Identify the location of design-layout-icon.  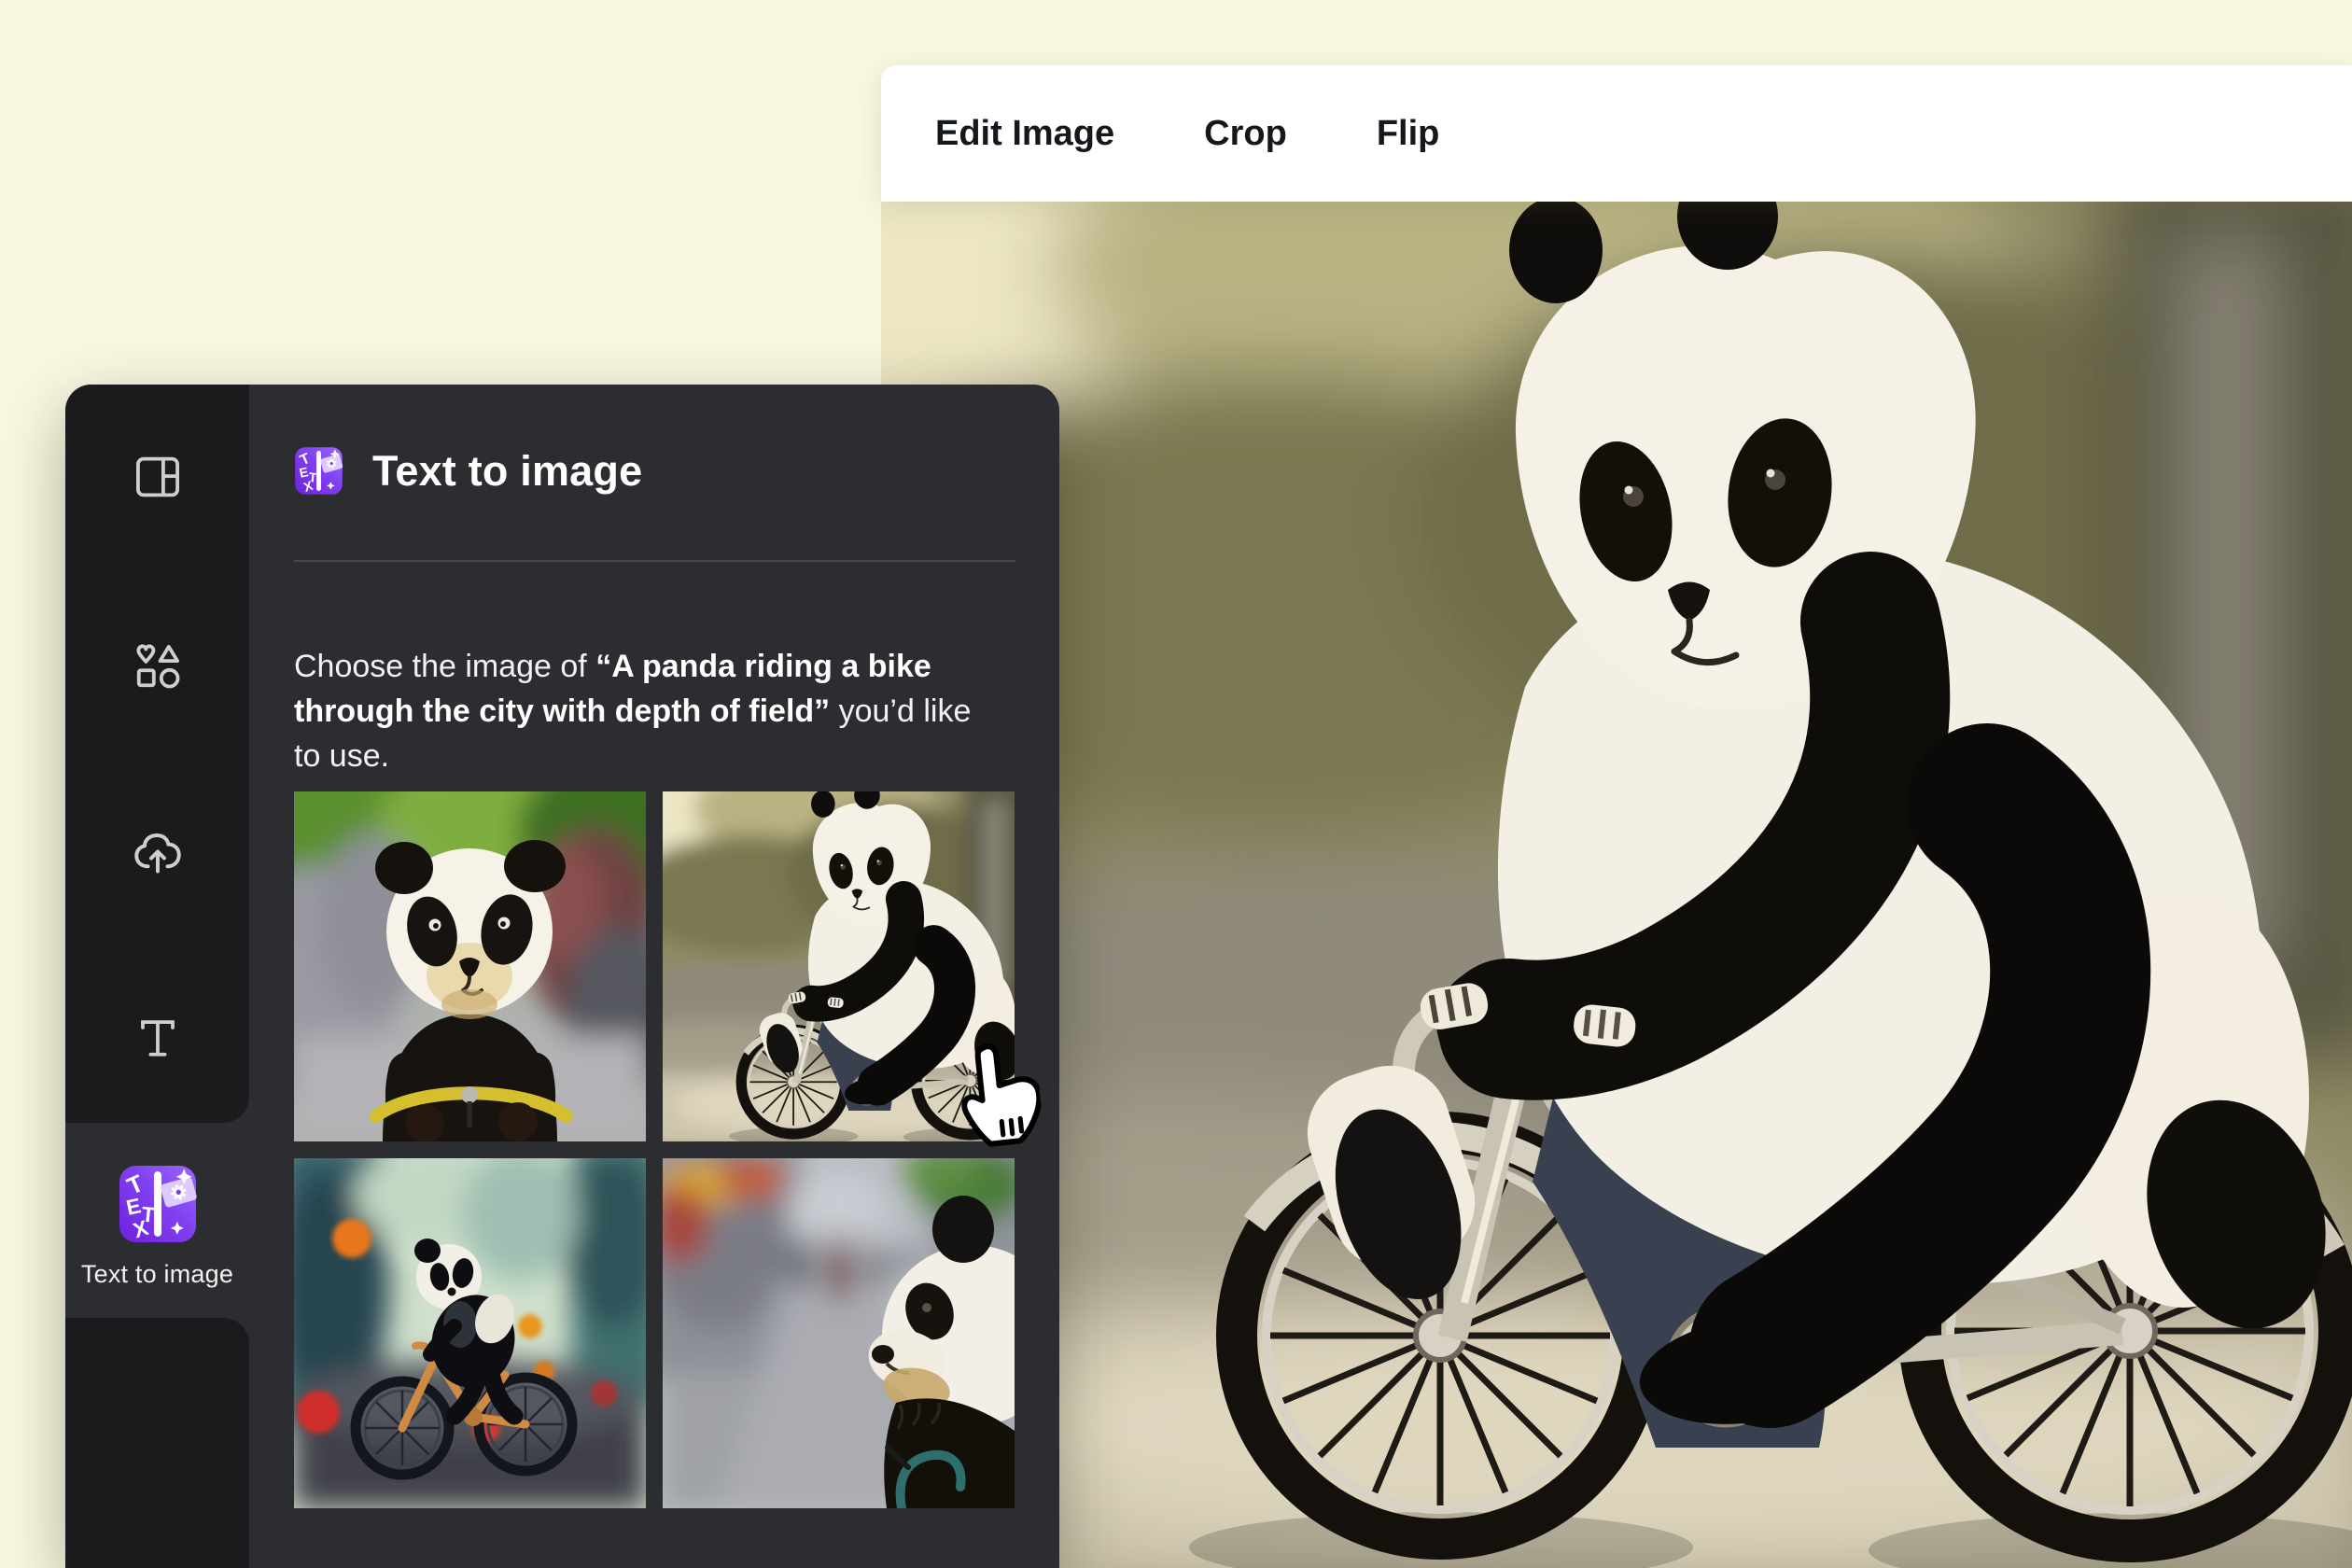
(157, 476).